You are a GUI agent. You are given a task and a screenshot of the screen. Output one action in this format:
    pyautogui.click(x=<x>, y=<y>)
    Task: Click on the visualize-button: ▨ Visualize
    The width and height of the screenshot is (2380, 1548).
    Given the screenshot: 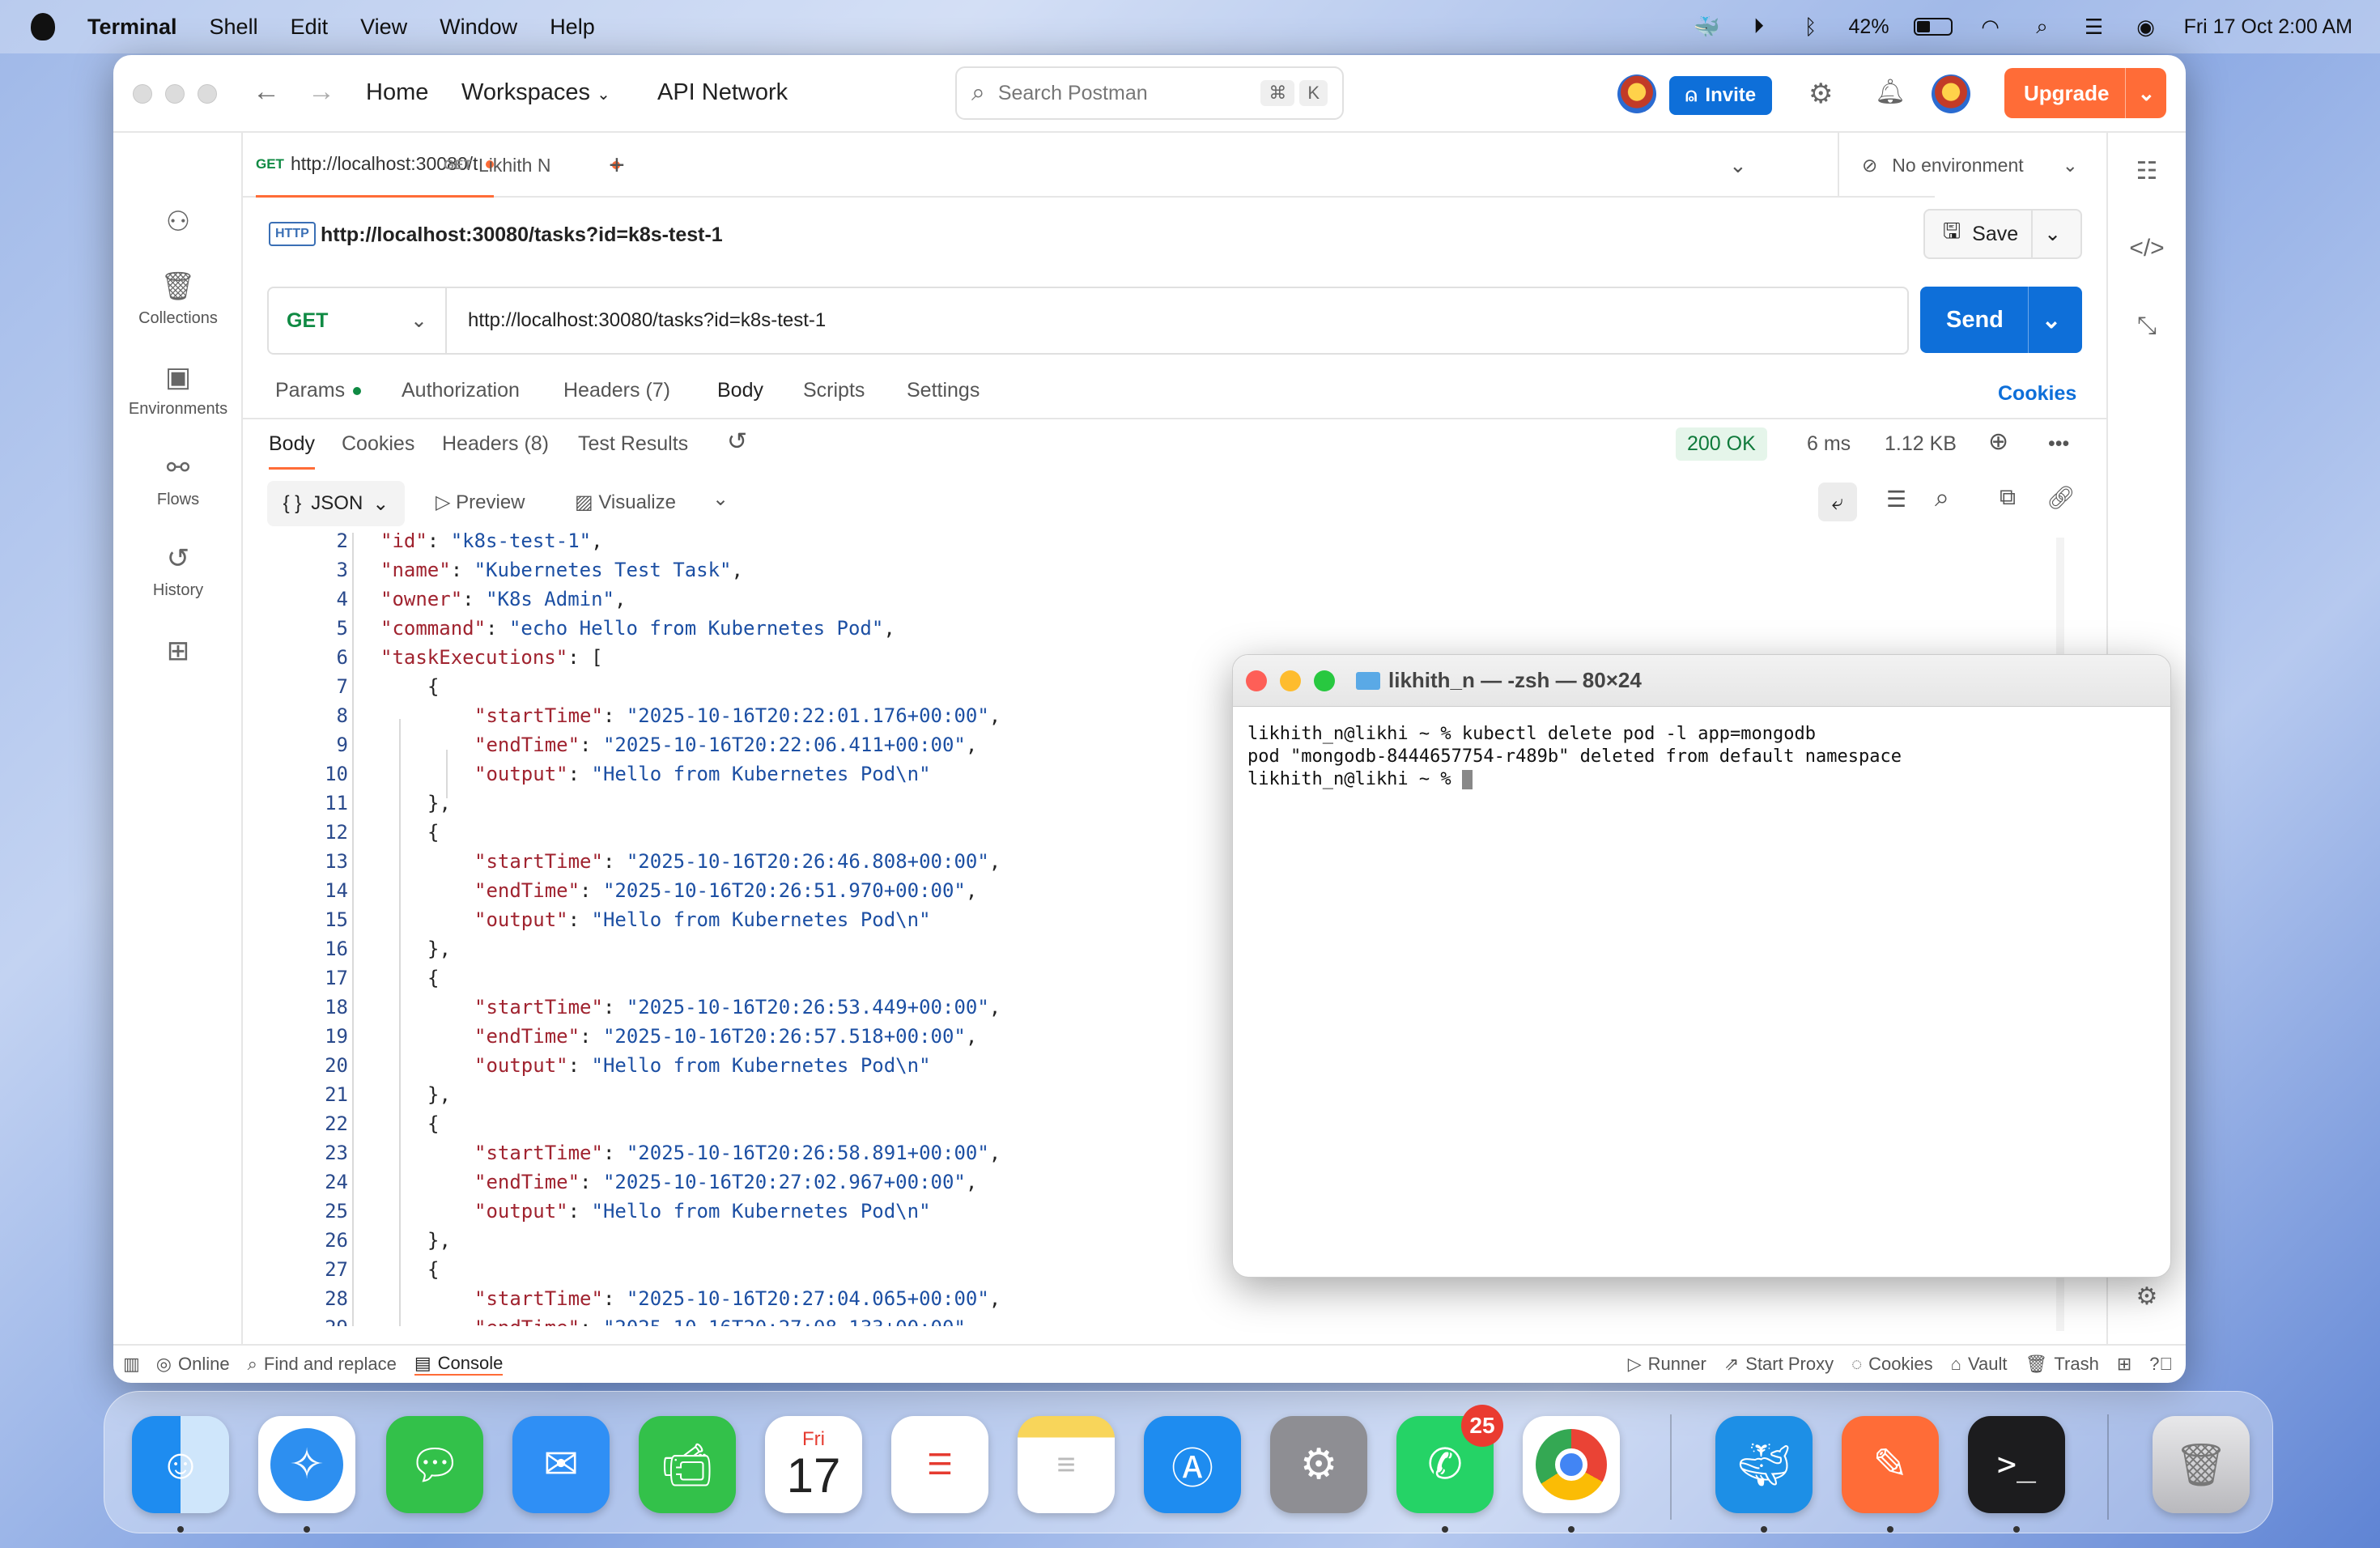 What is the action you would take?
    pyautogui.click(x=626, y=503)
    